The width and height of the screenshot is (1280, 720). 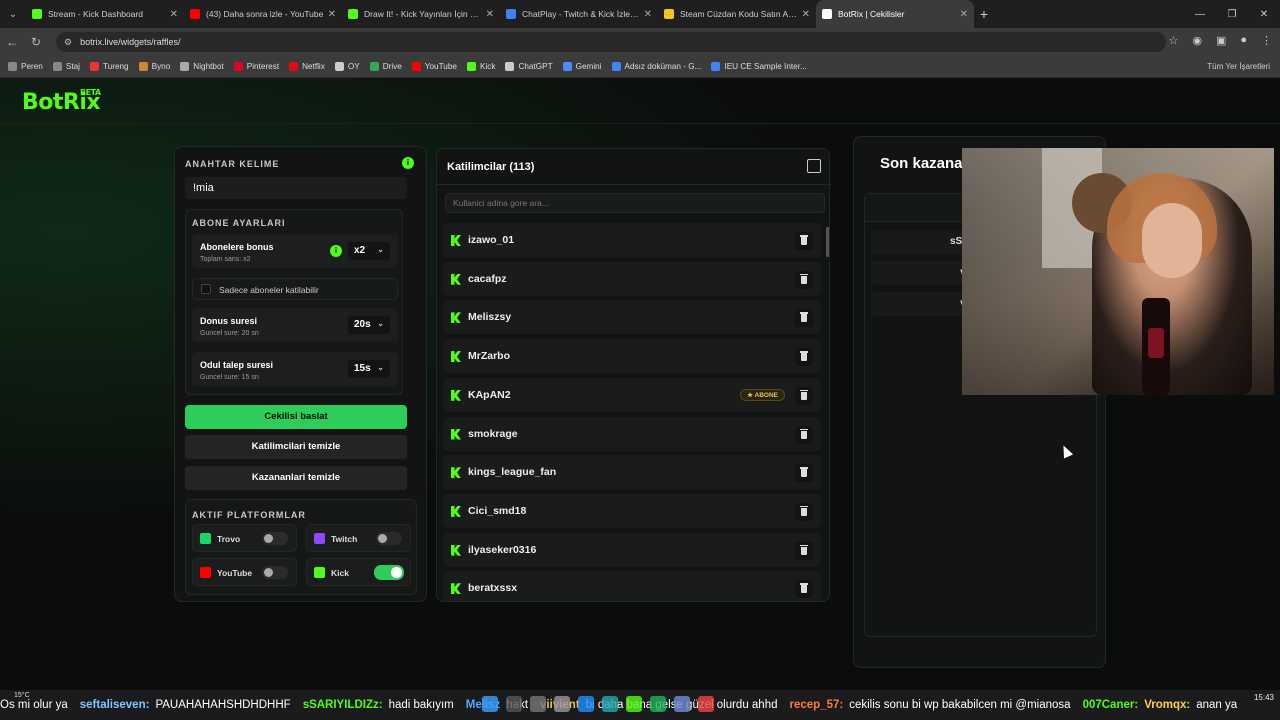 I want to click on bookmark-item: Tureng, so click(x=109, y=66).